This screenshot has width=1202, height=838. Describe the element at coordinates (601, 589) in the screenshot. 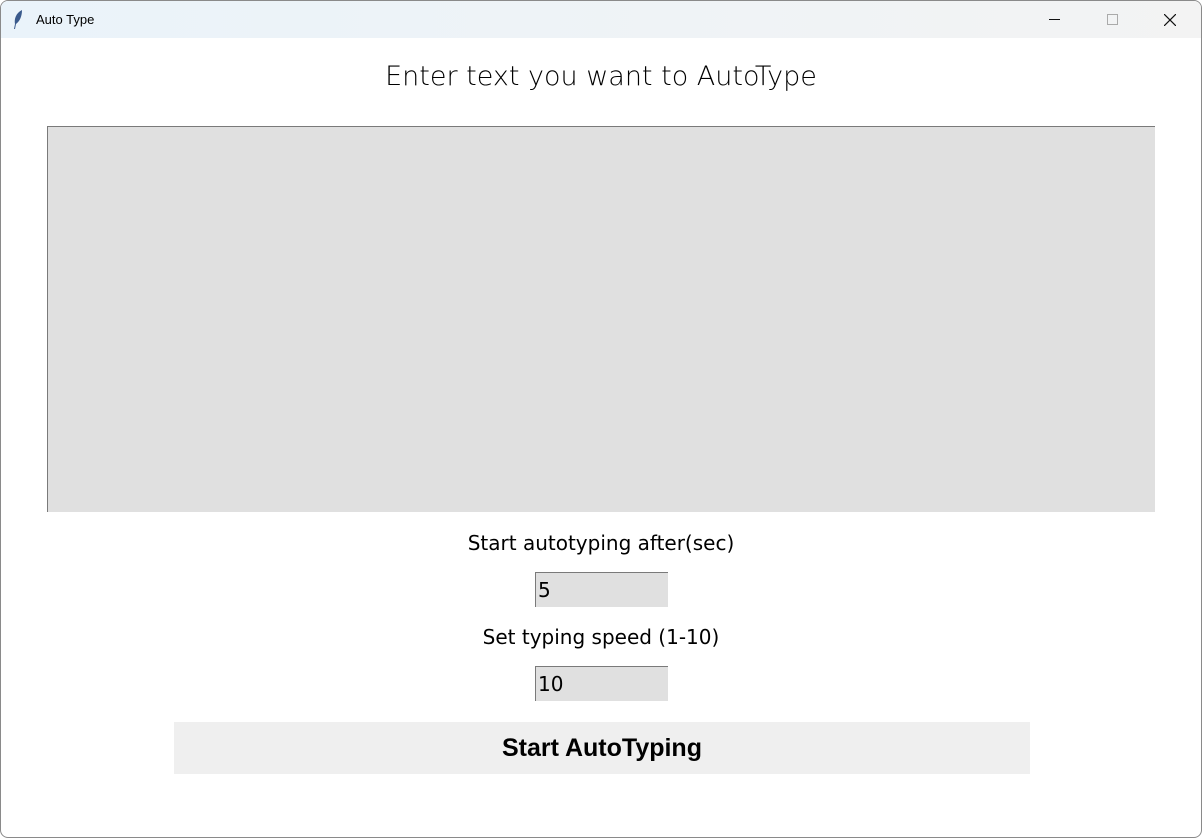

I see `delay-input: 5` at that location.